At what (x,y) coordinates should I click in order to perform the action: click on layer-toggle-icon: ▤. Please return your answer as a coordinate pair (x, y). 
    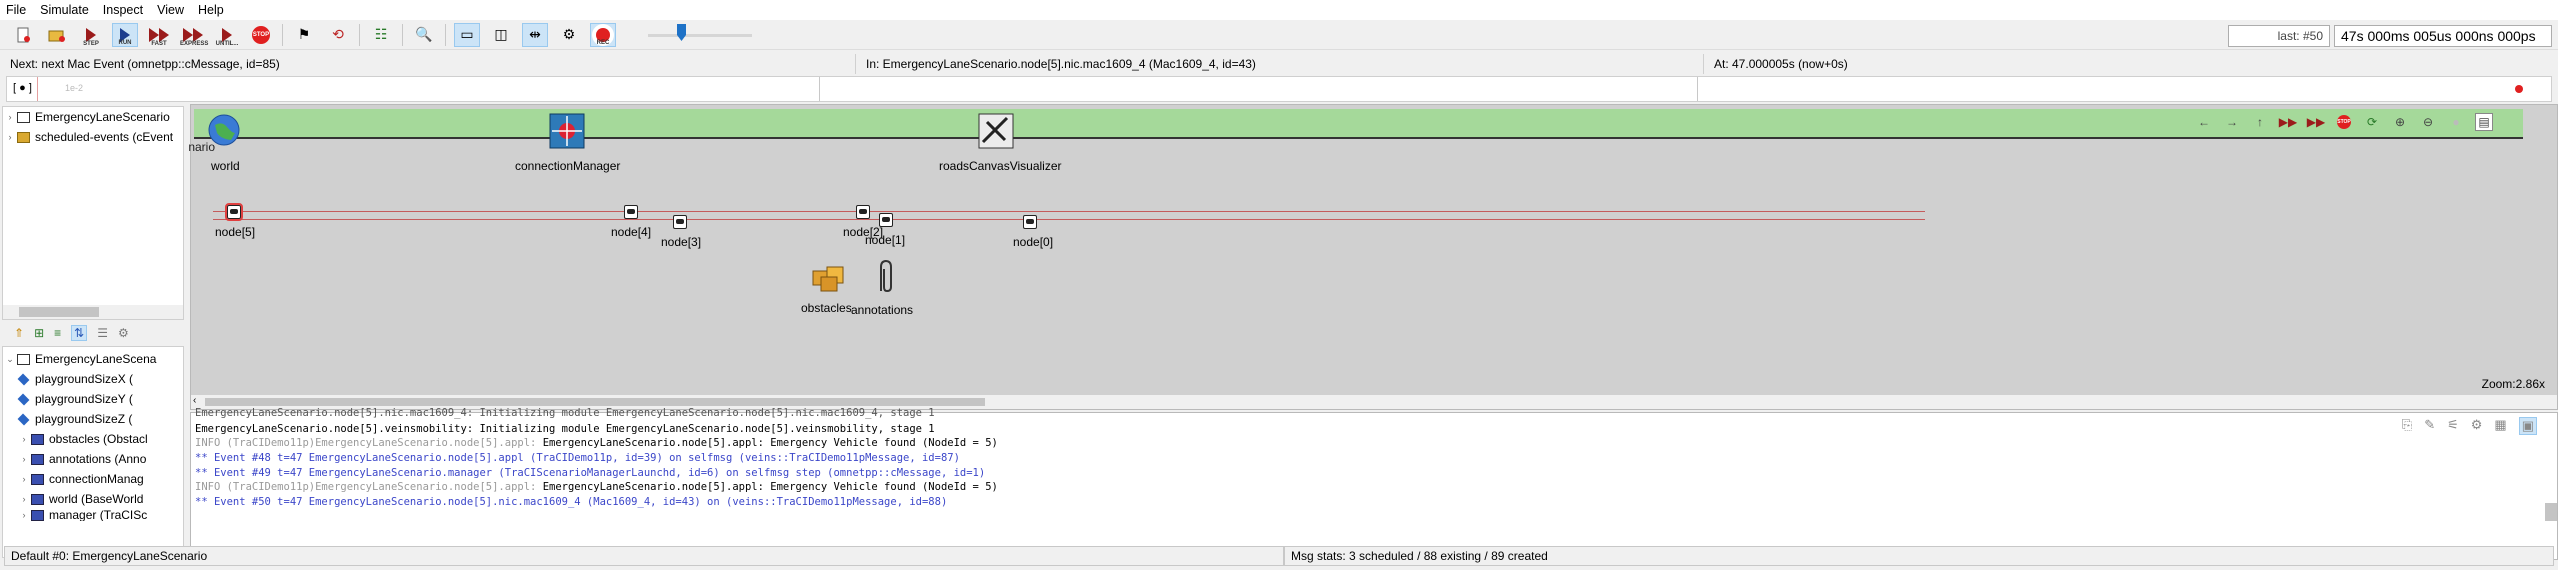
    Looking at the image, I should click on (2484, 122).